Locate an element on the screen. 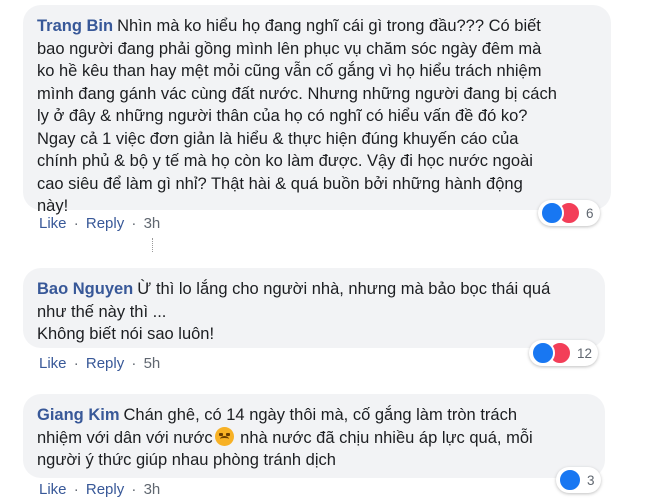  comment-actions: Like · Reply · 5h is located at coordinates (99, 363).